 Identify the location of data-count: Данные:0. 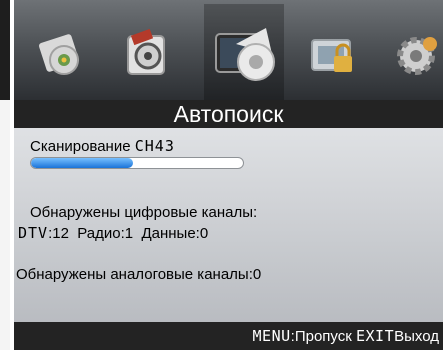
(175, 233).